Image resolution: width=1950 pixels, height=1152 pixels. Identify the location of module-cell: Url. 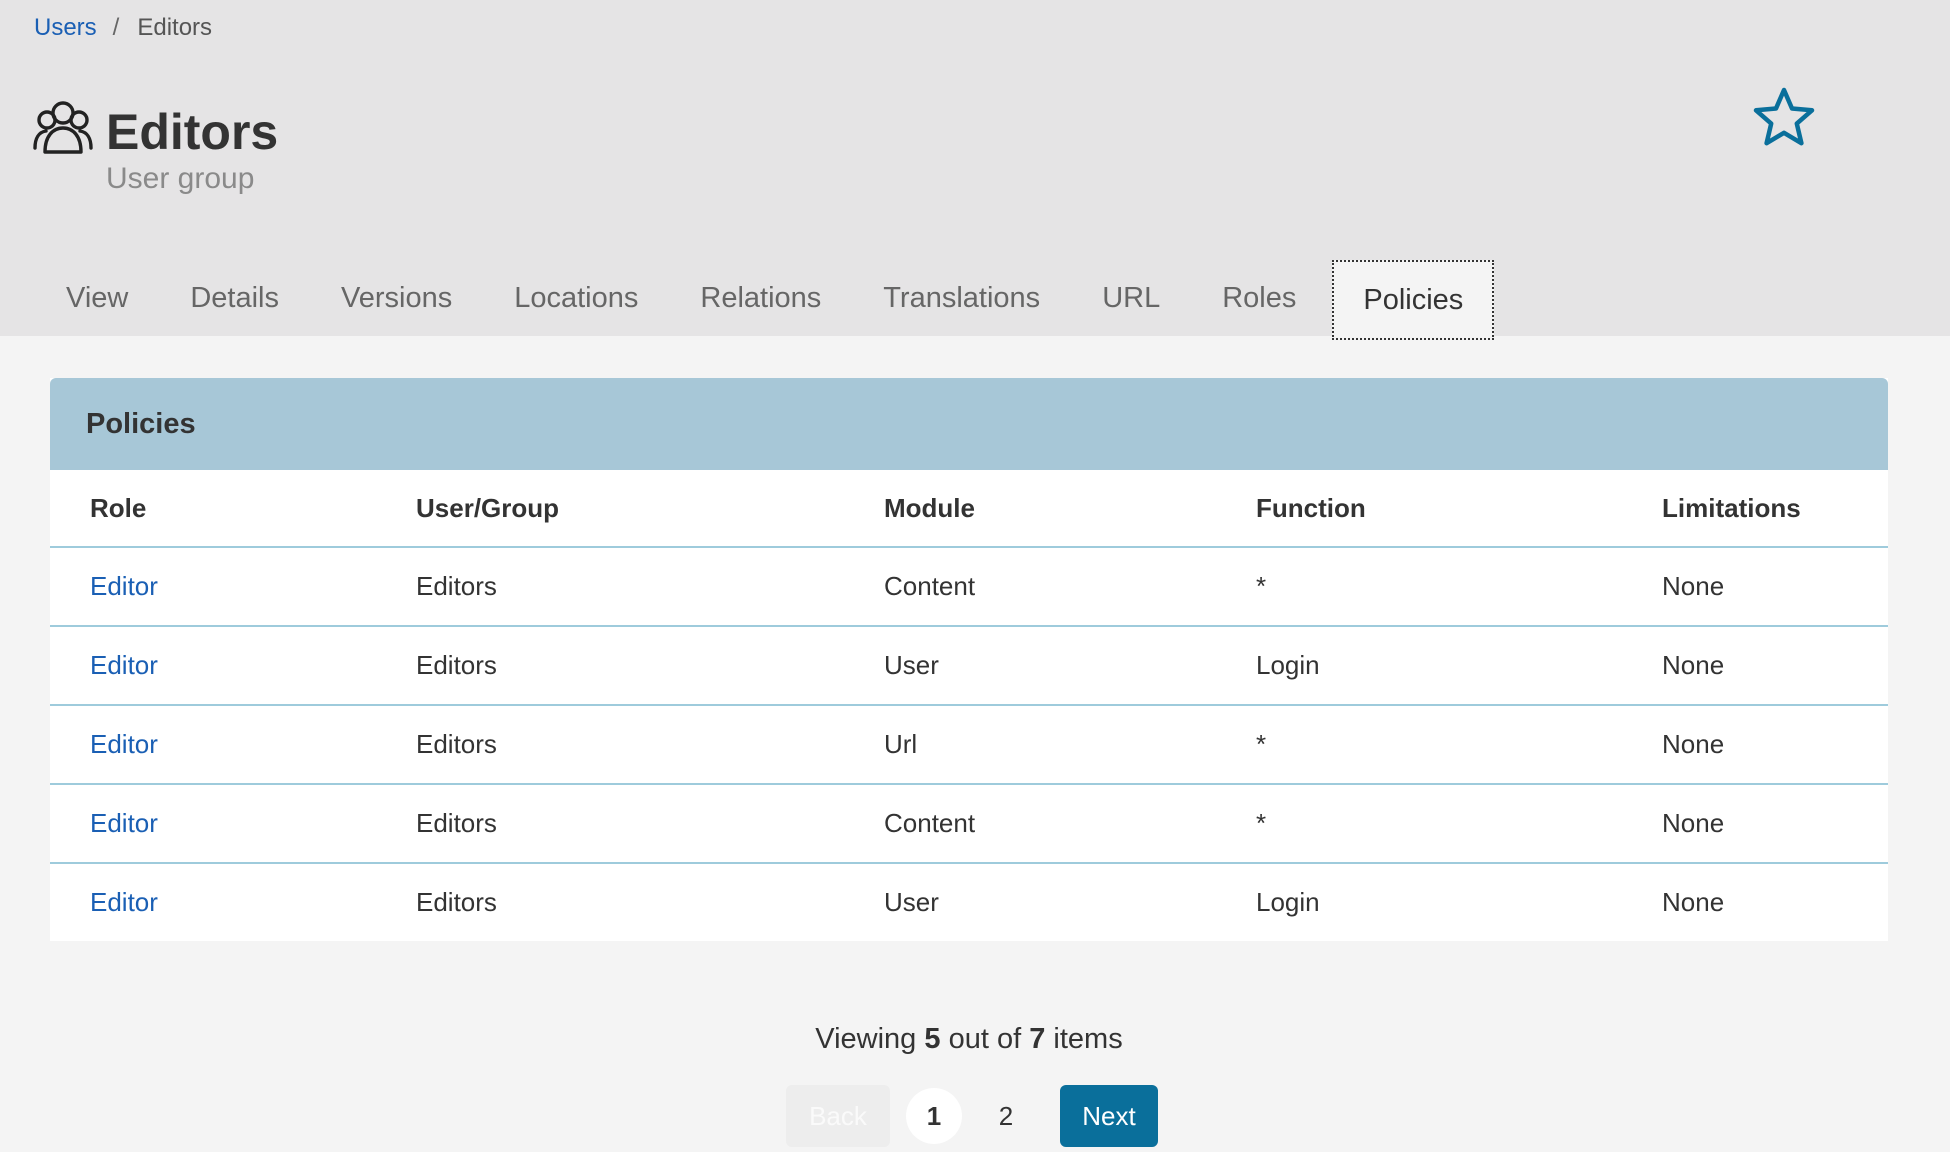
(1030, 744).